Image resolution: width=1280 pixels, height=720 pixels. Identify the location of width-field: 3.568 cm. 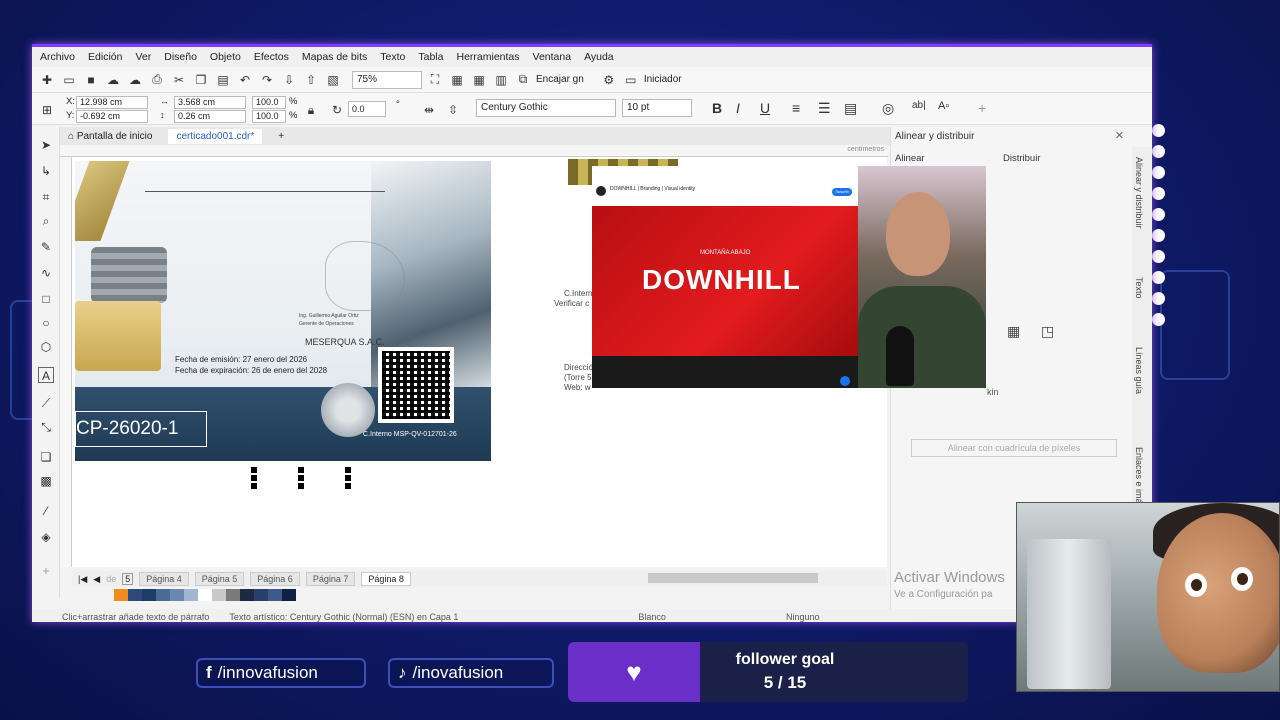
(210, 102).